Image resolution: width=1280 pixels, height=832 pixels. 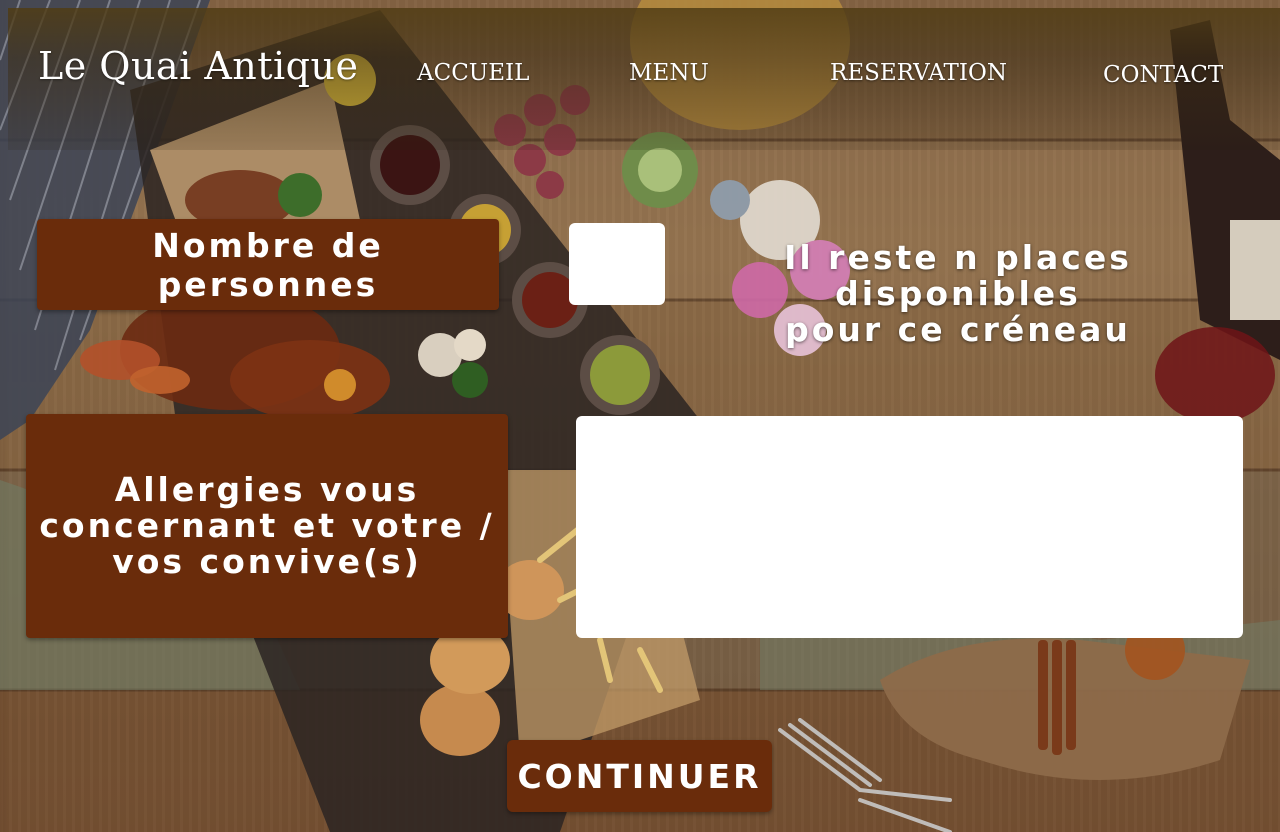 I want to click on availability-line-1: Il reste n places disponibles, so click(x=958, y=275).